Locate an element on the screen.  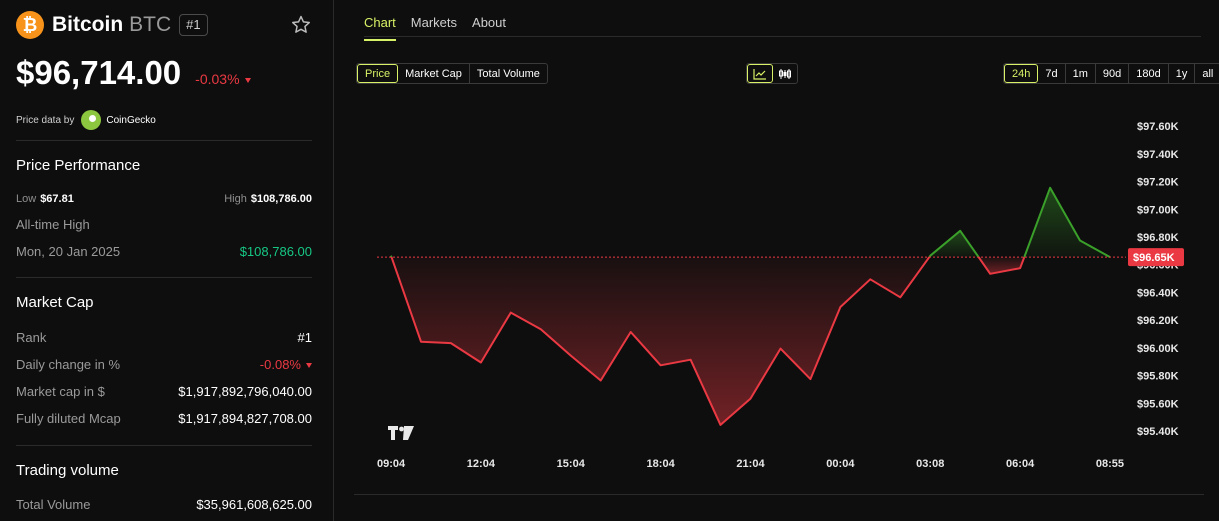
stat-label: Daily change in % is located at coordinates (68, 364).